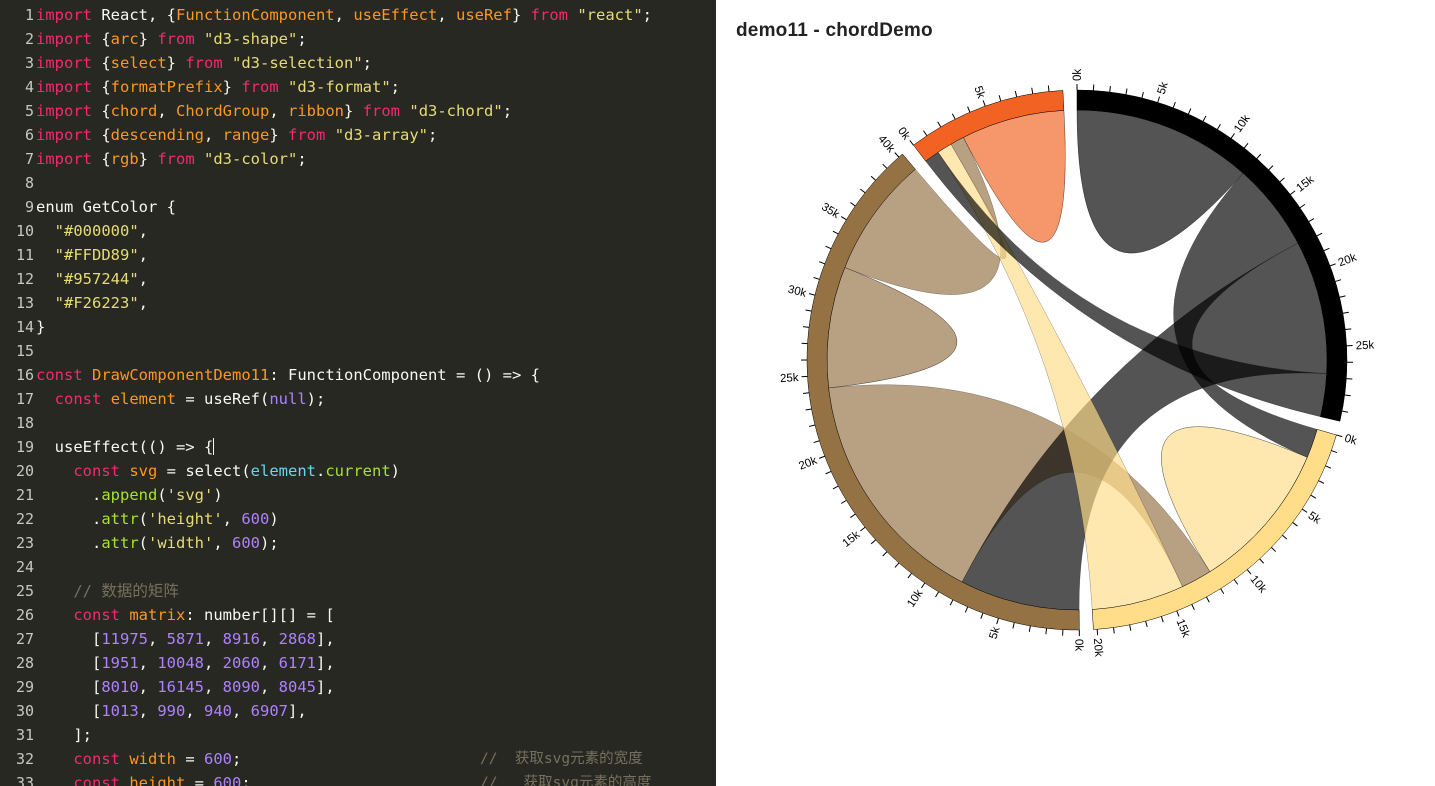 The height and width of the screenshot is (786, 1435). Describe the element at coordinates (101, 279) in the screenshot. I see `code-line-text: "#957244",` at that location.